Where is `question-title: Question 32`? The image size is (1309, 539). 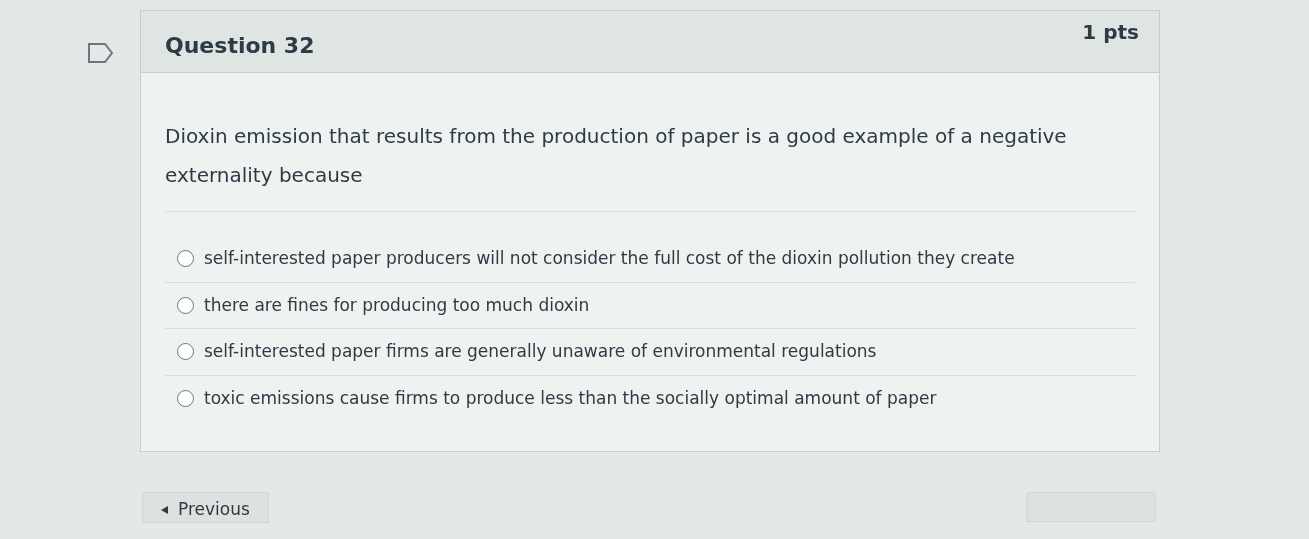
question-title: Question 32 is located at coordinates (240, 46).